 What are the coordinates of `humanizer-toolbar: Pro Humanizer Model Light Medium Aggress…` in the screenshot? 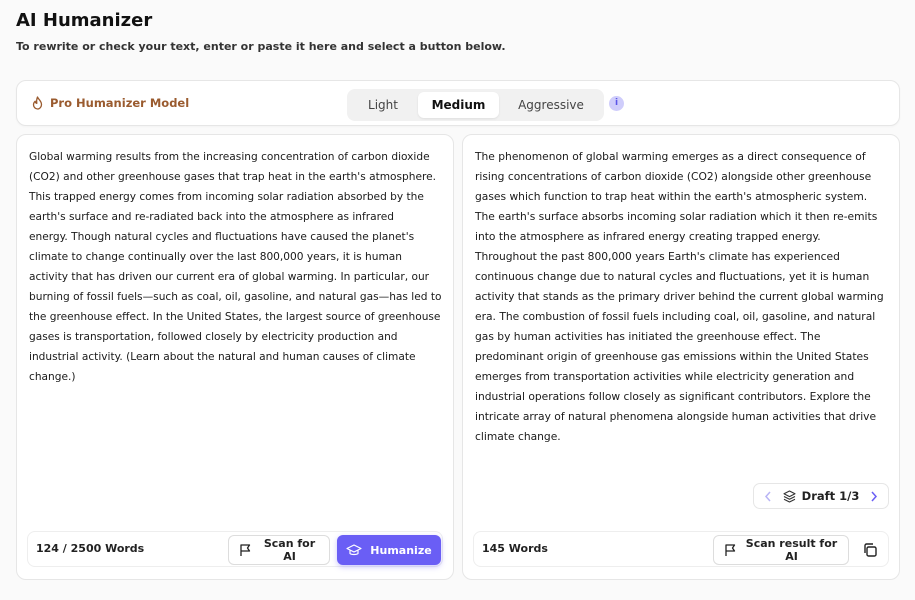 It's located at (458, 103).